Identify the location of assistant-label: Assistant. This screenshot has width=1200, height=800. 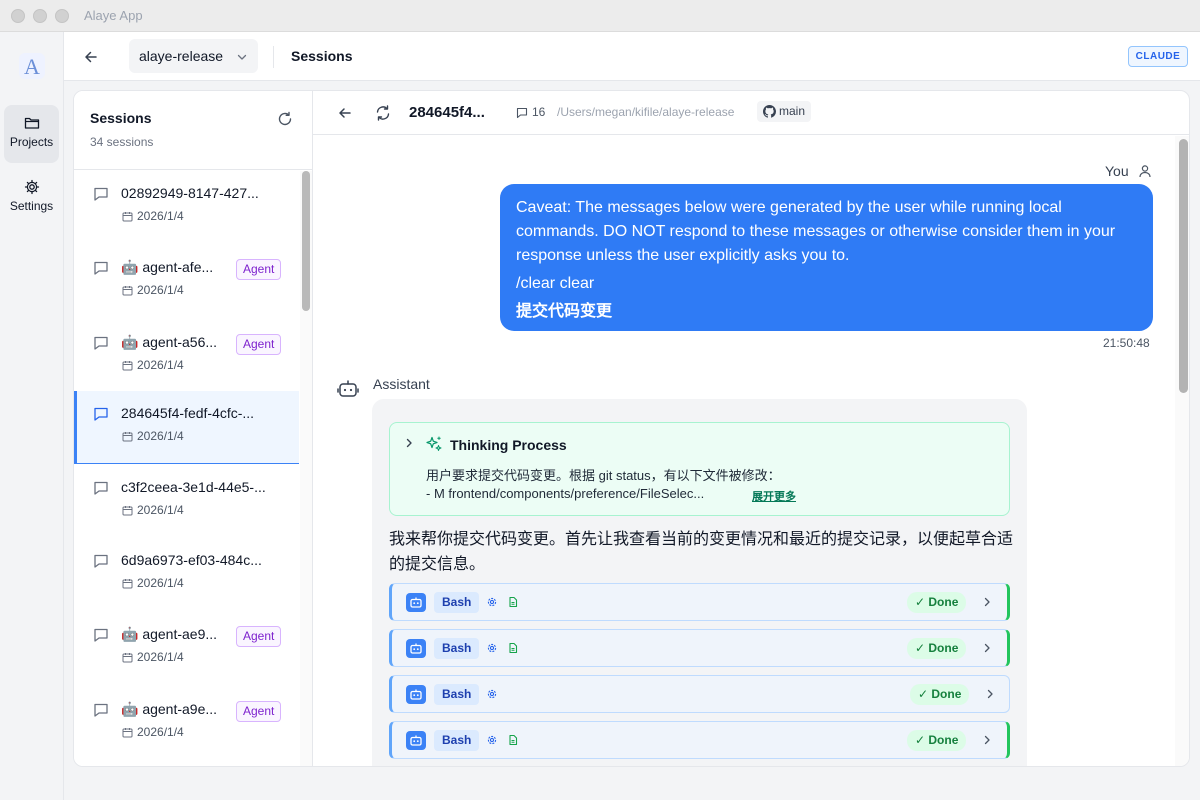
(401, 384).